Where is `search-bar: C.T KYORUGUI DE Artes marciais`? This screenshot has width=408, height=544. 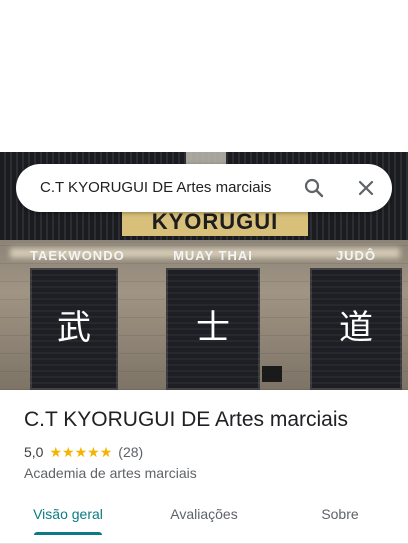
search-bar: C.T KYORUGUI DE Artes marciais is located at coordinates (204, 188).